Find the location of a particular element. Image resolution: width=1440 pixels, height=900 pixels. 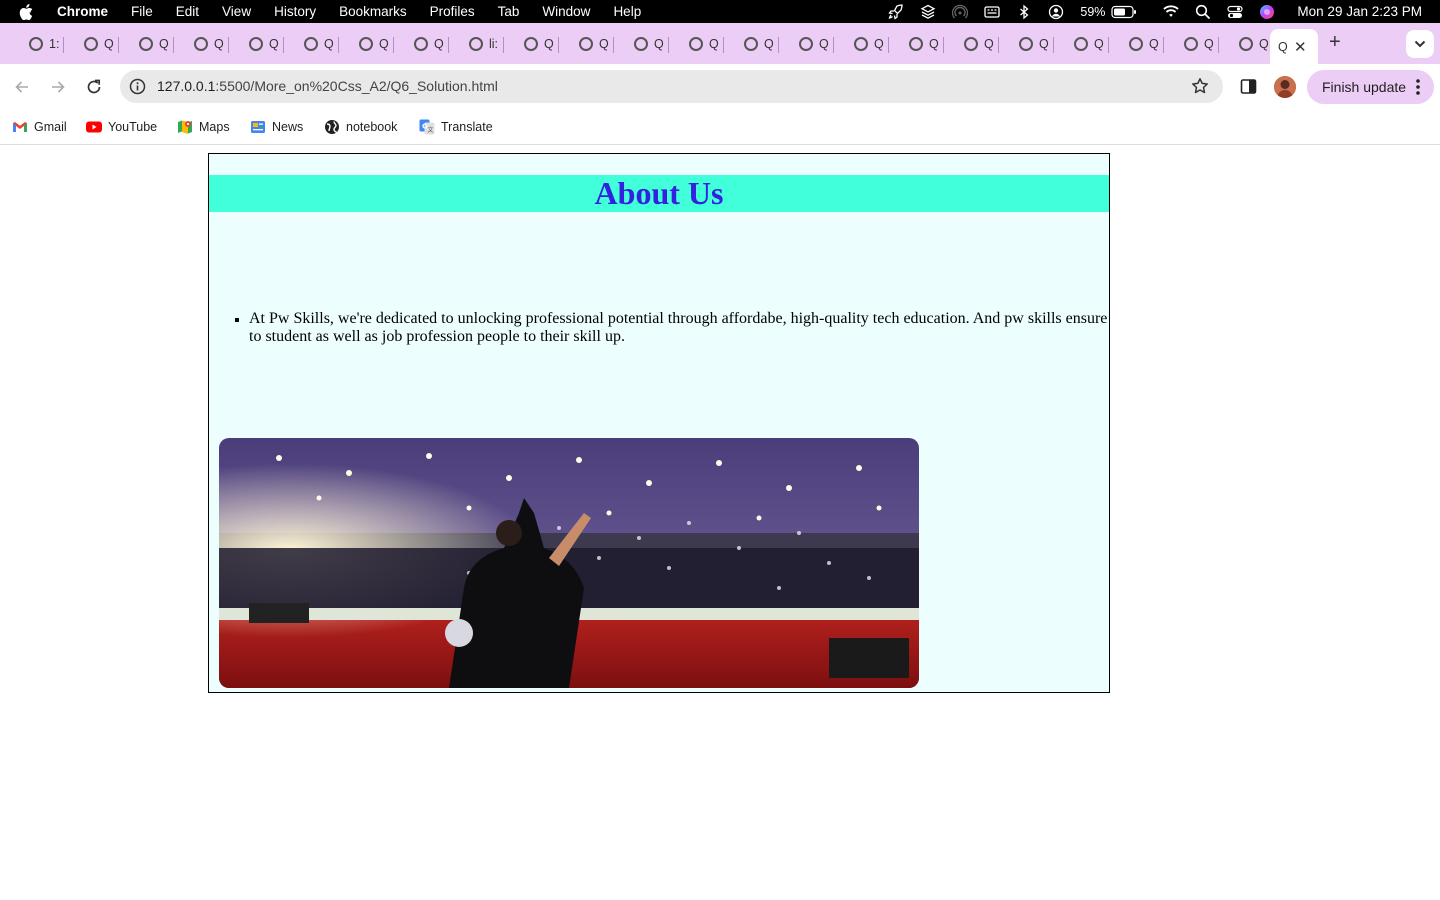

event-photo is located at coordinates (569, 563).